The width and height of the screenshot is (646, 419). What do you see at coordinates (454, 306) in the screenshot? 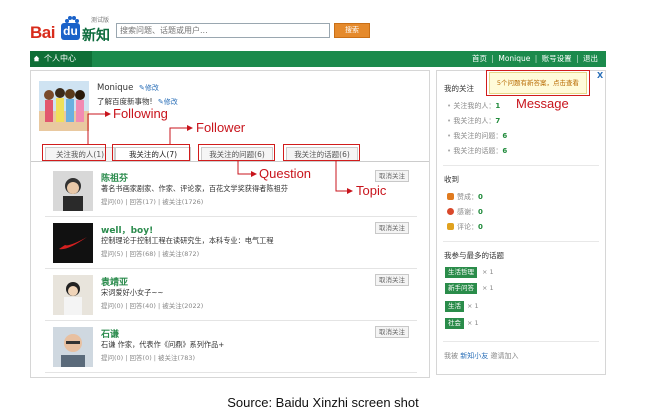
I see `topic-tag: 生活` at bounding box center [454, 306].